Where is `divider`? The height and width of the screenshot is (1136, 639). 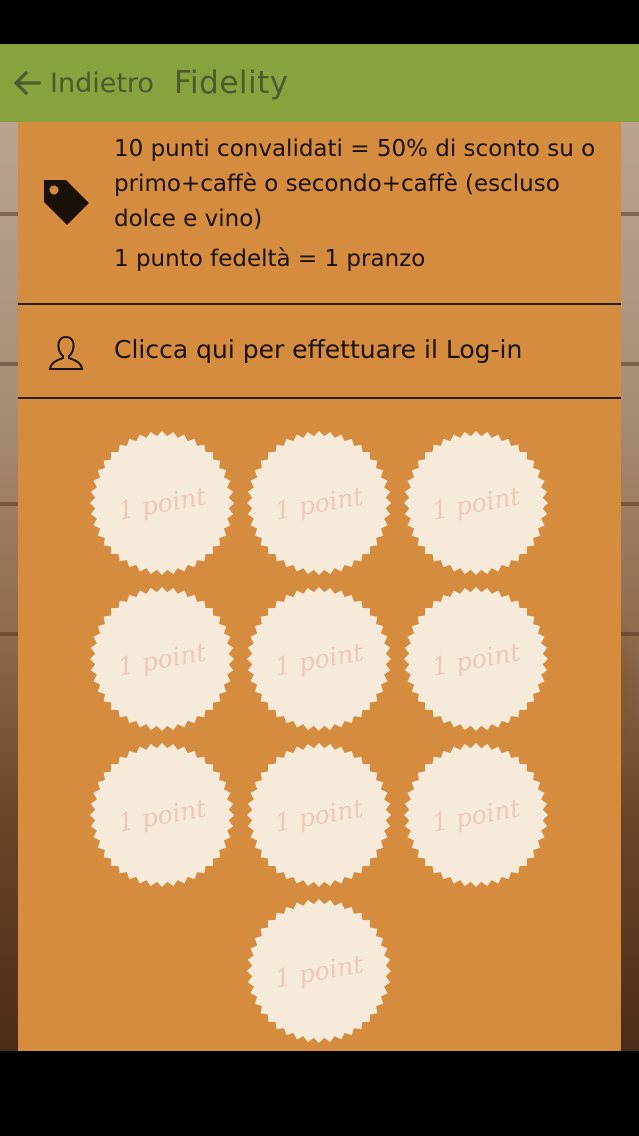
divider is located at coordinates (319, 398).